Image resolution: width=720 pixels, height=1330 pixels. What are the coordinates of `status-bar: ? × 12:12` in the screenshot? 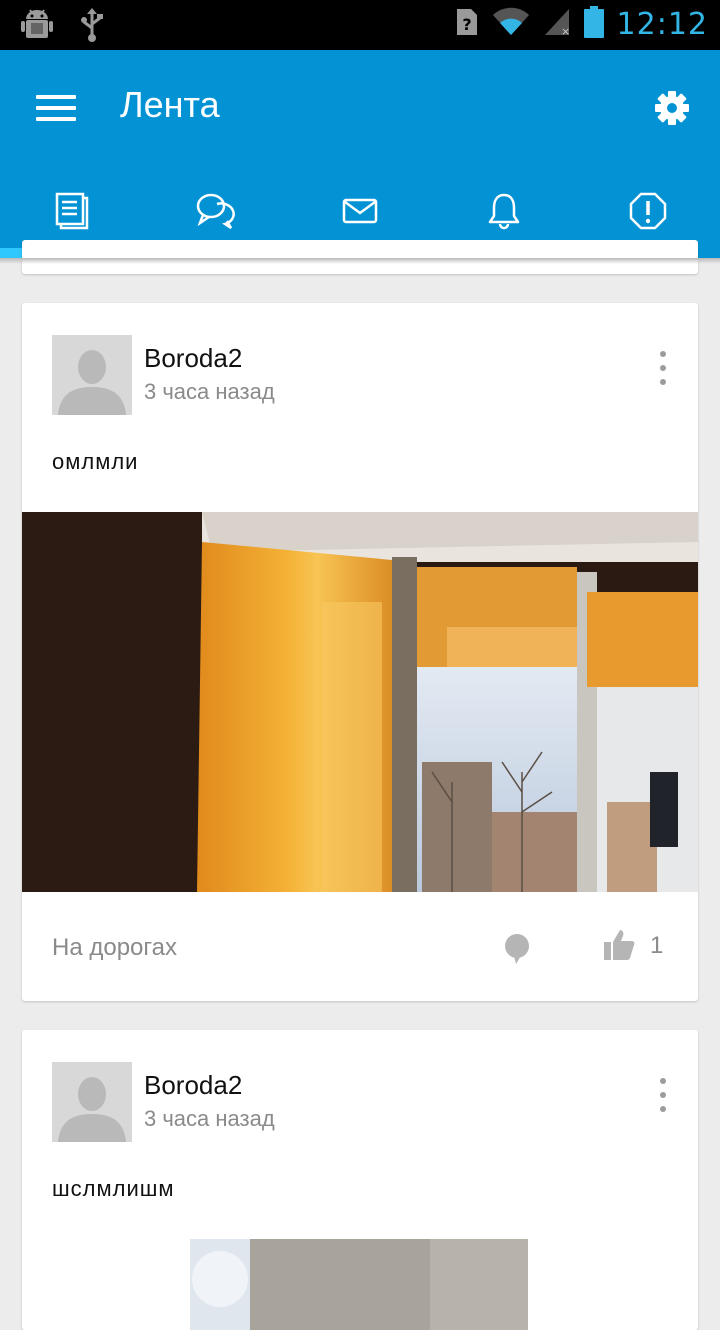 It's located at (360, 25).